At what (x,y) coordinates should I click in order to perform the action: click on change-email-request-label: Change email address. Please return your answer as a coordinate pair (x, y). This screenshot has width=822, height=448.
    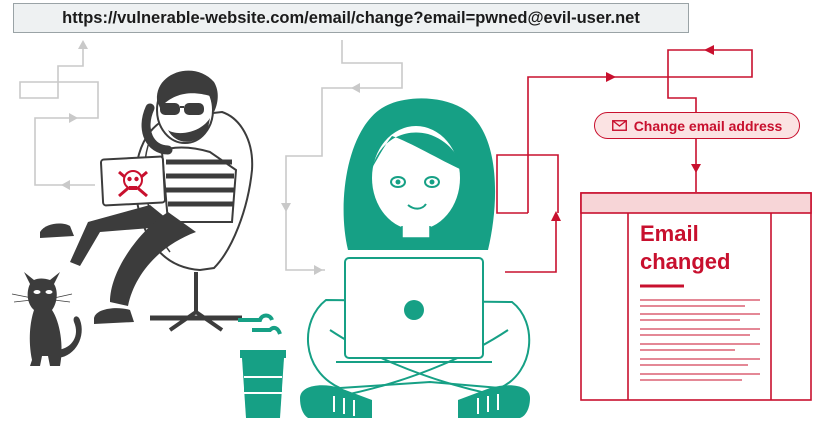
    Looking at the image, I should click on (697, 125).